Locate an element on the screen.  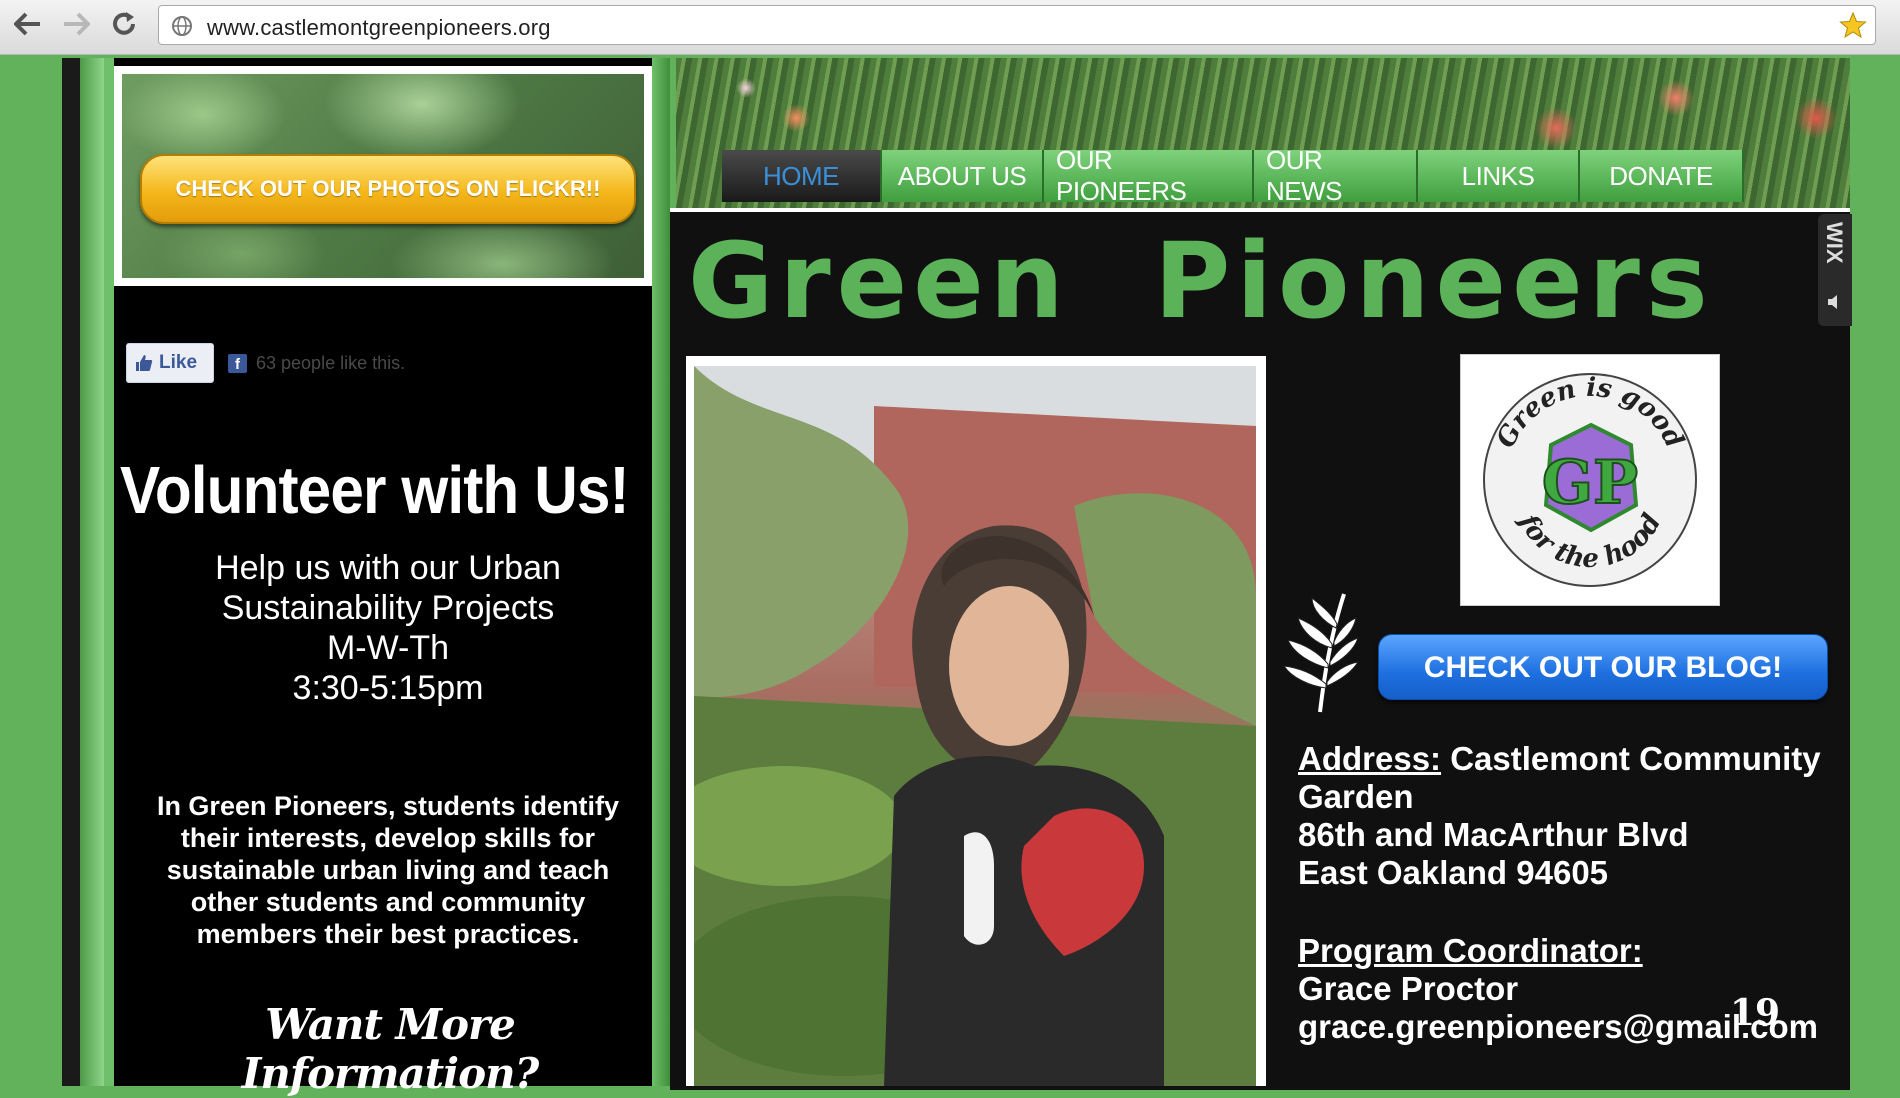
like-label: Like is located at coordinates (178, 362).